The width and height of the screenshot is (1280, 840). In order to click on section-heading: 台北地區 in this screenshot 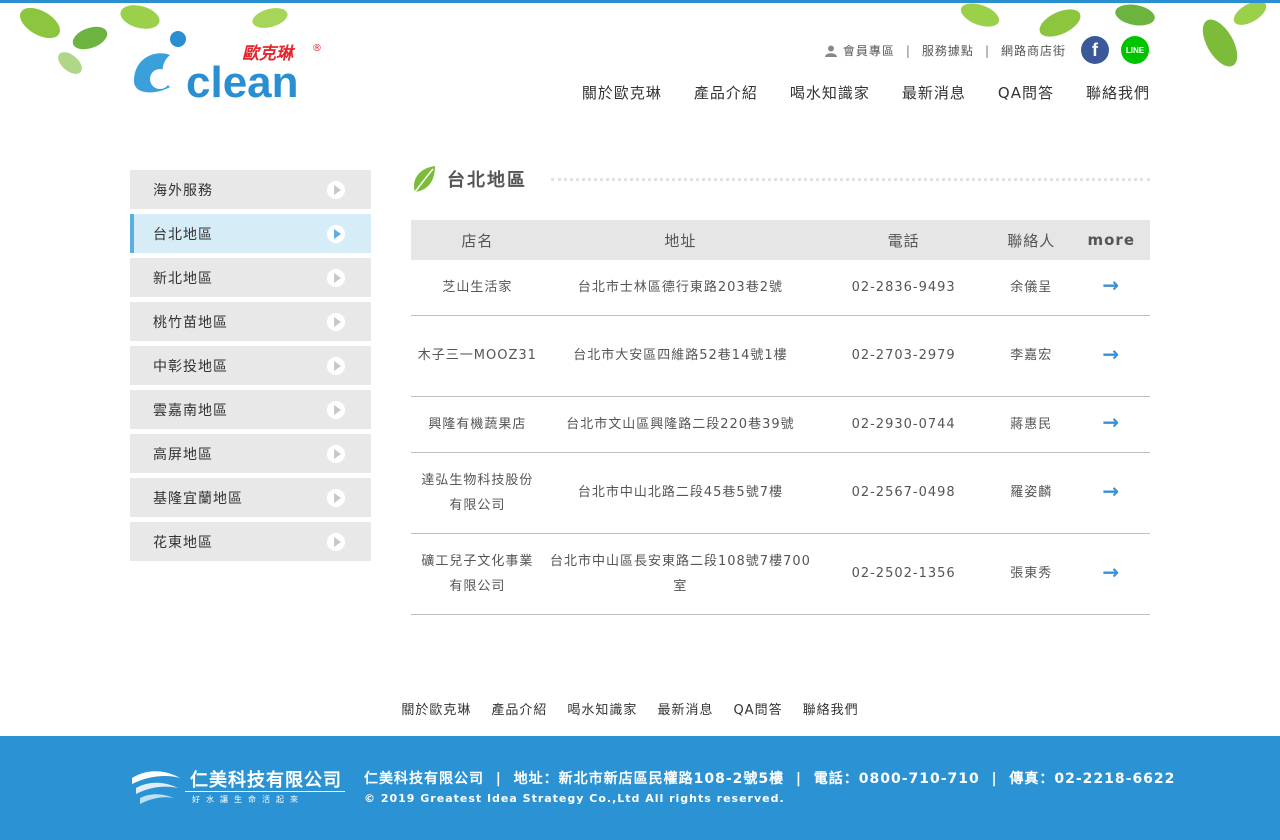, I will do `click(780, 179)`.